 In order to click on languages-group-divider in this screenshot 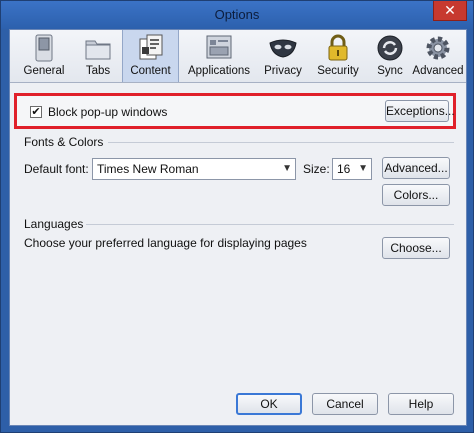, I will do `click(270, 224)`.